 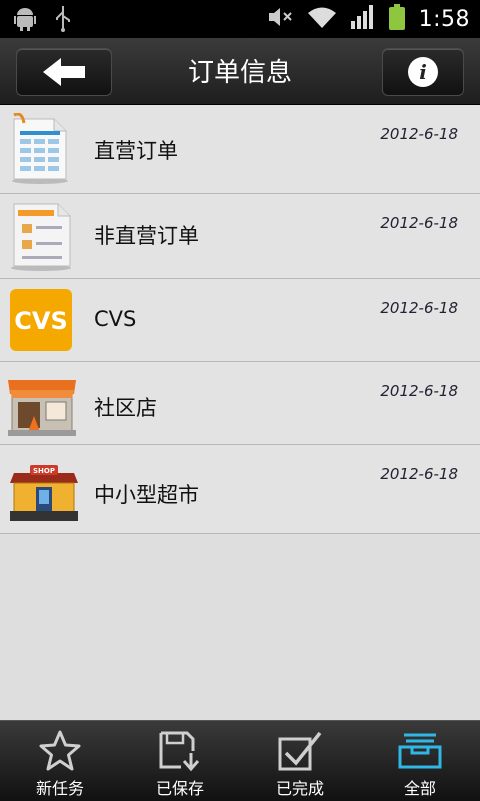 I want to click on wifi-icon, so click(x=322, y=19).